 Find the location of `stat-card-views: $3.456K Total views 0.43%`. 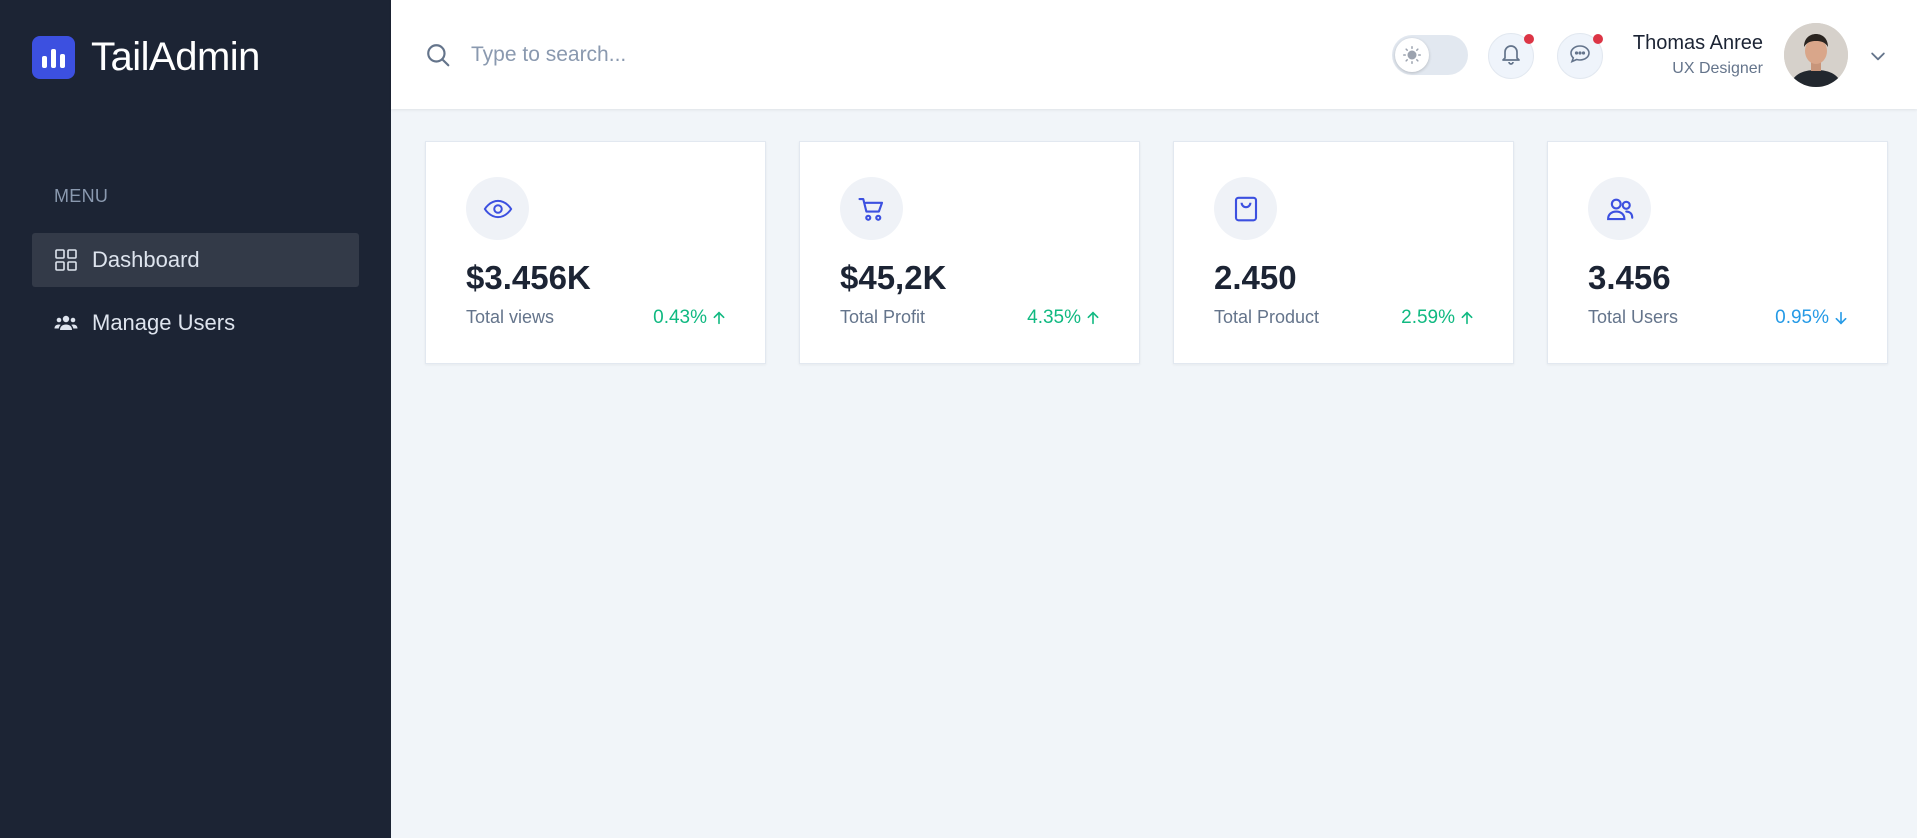

stat-card-views: $3.456K Total views 0.43% is located at coordinates (595, 252).